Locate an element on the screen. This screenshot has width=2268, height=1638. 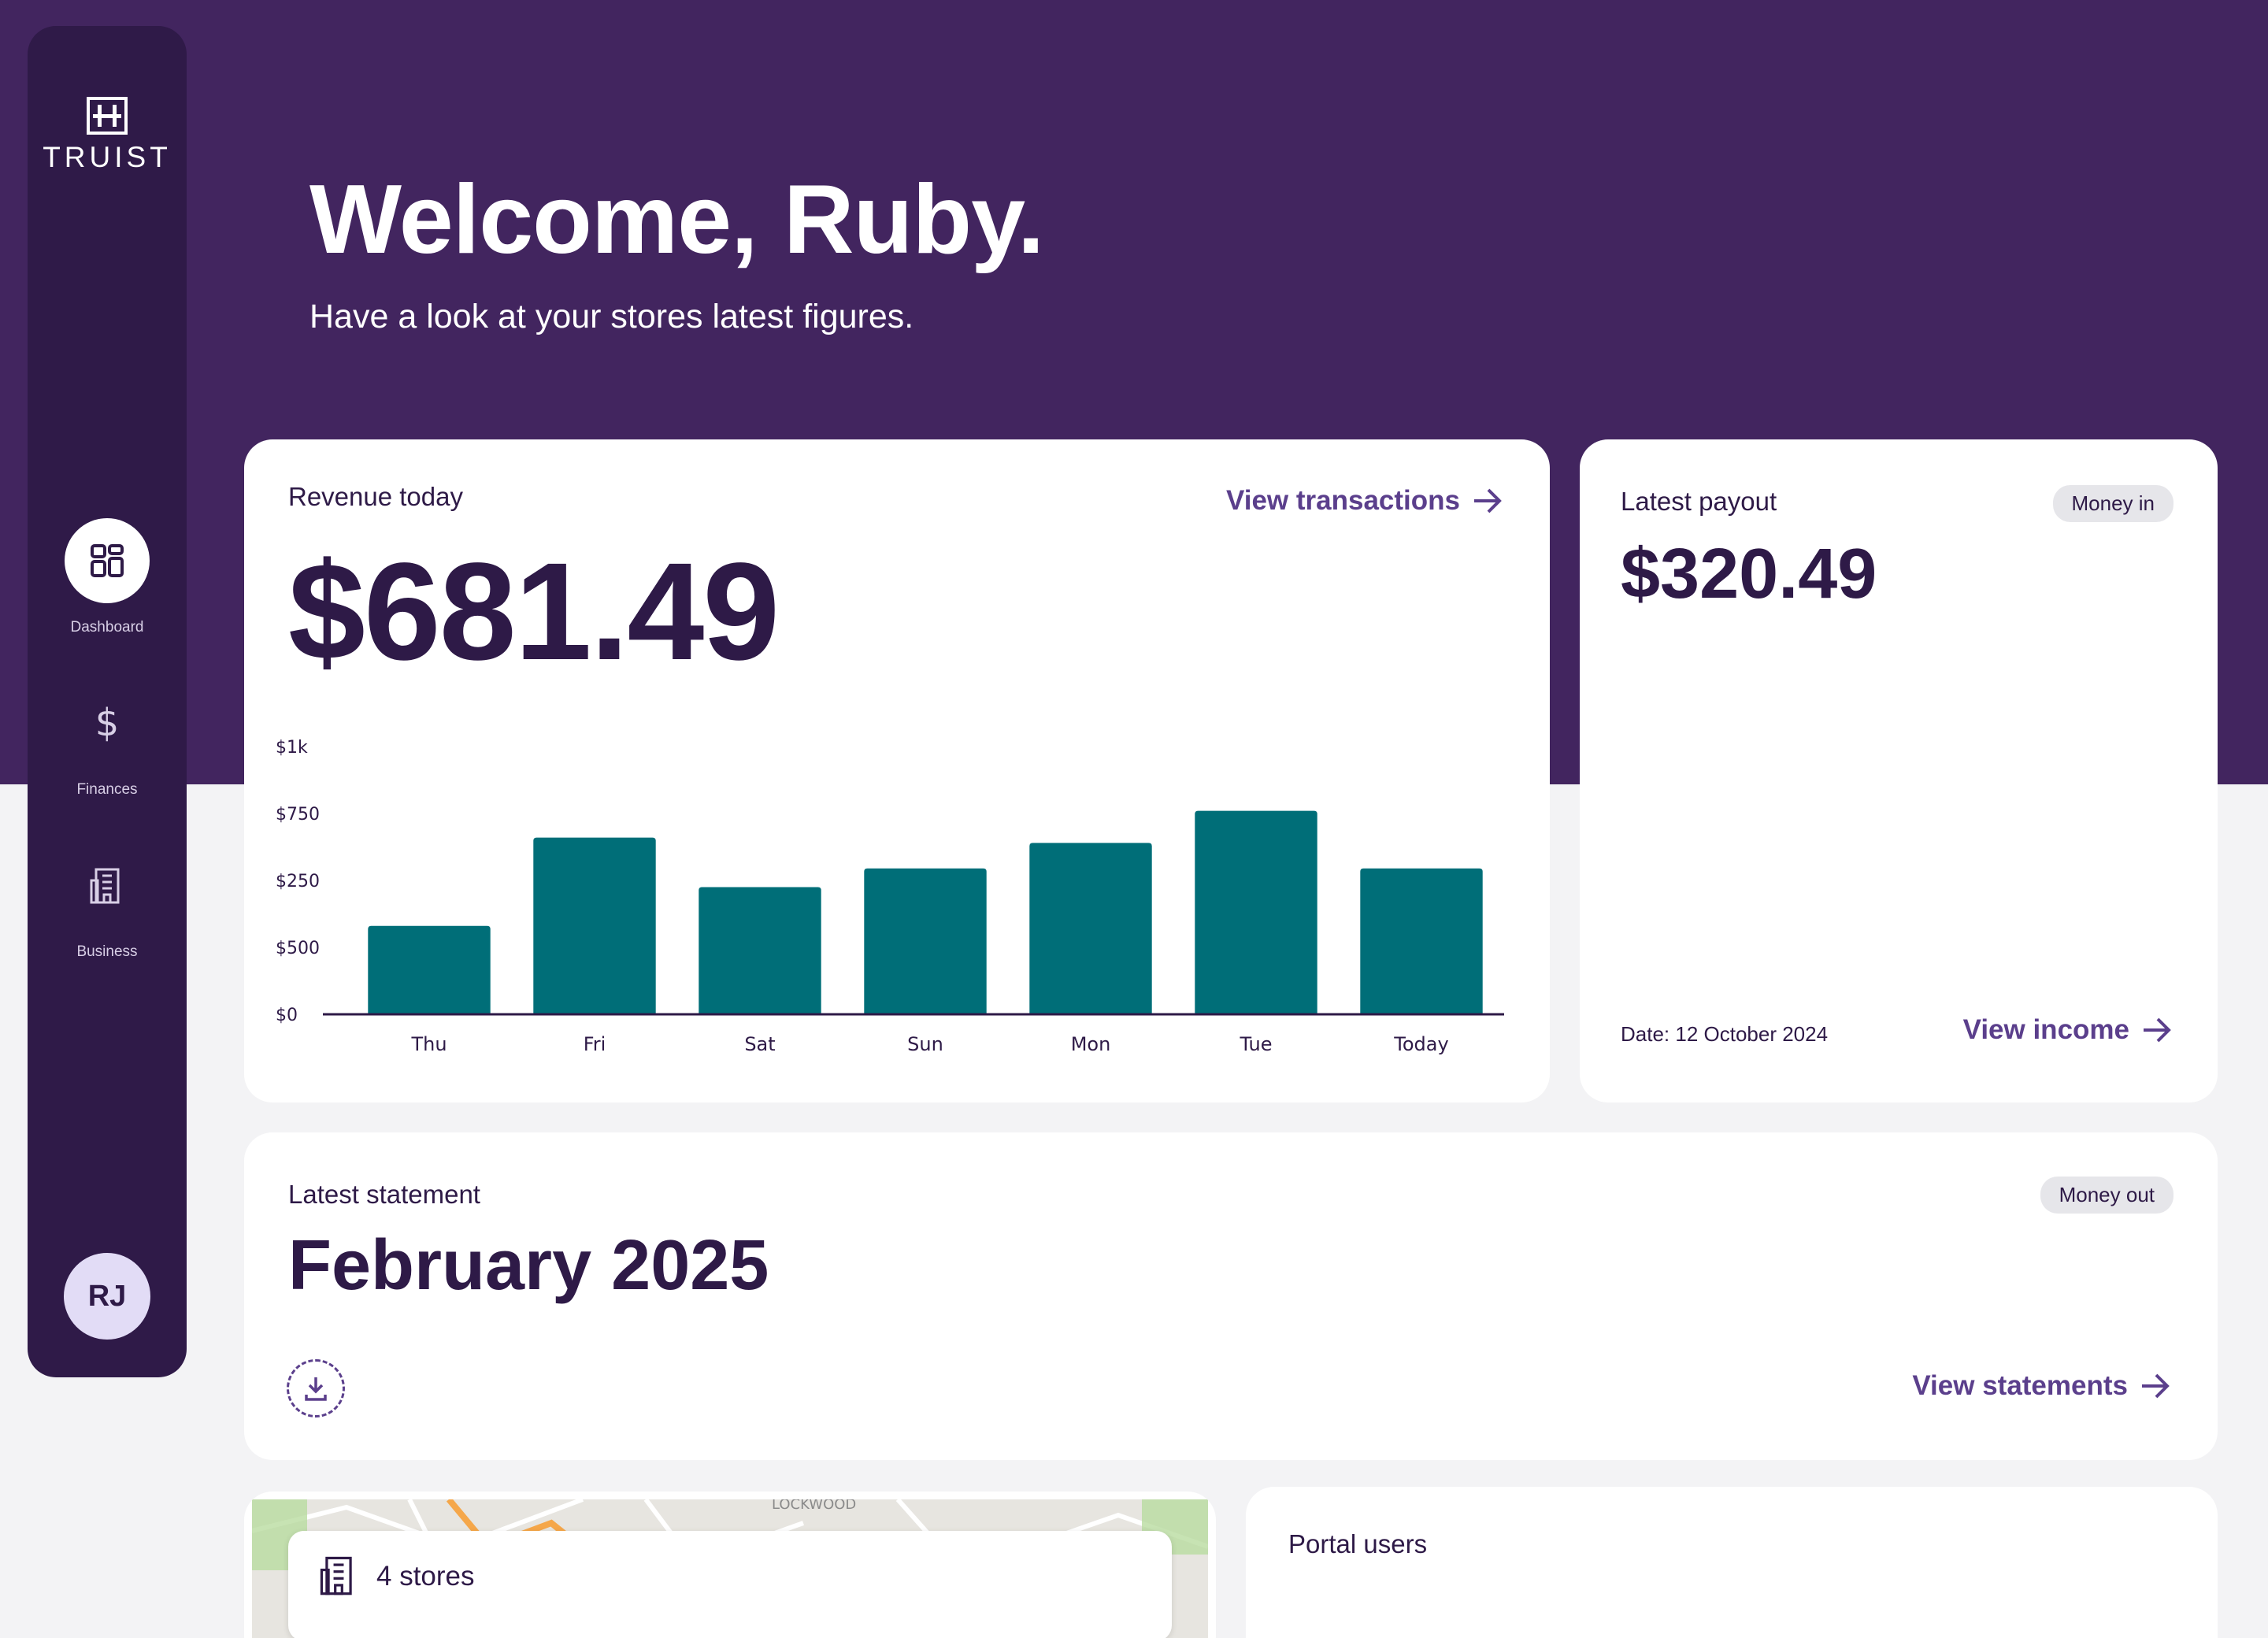
bar-thu is located at coordinates (429, 969).